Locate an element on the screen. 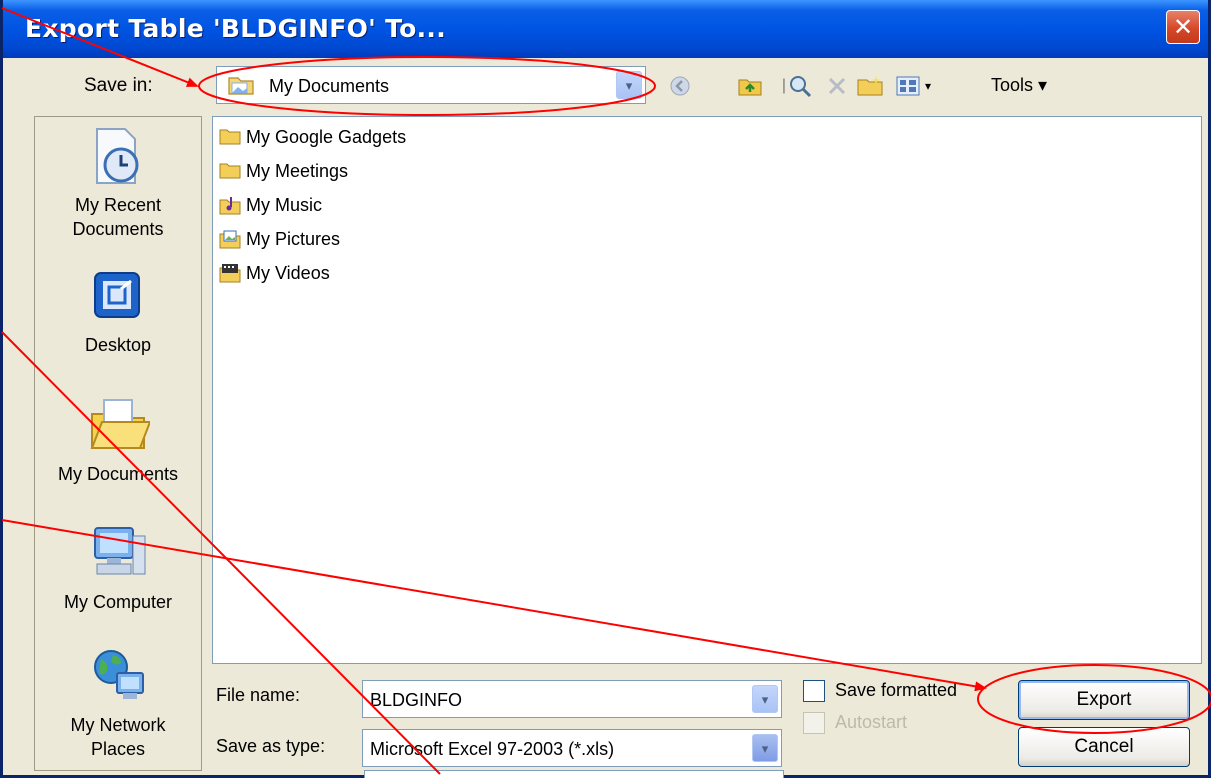 The width and height of the screenshot is (1211, 778). place-my-computer: My Computer is located at coordinates (118, 568).